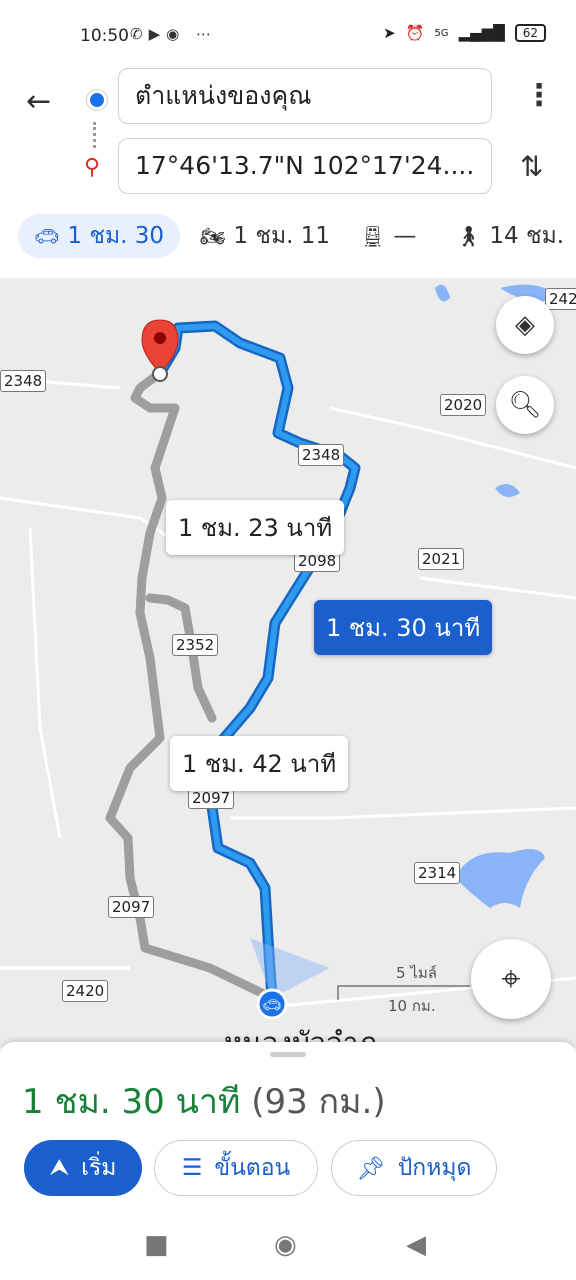  Describe the element at coordinates (318, 1102) in the screenshot. I see `route-distance: (93 กม.)` at that location.